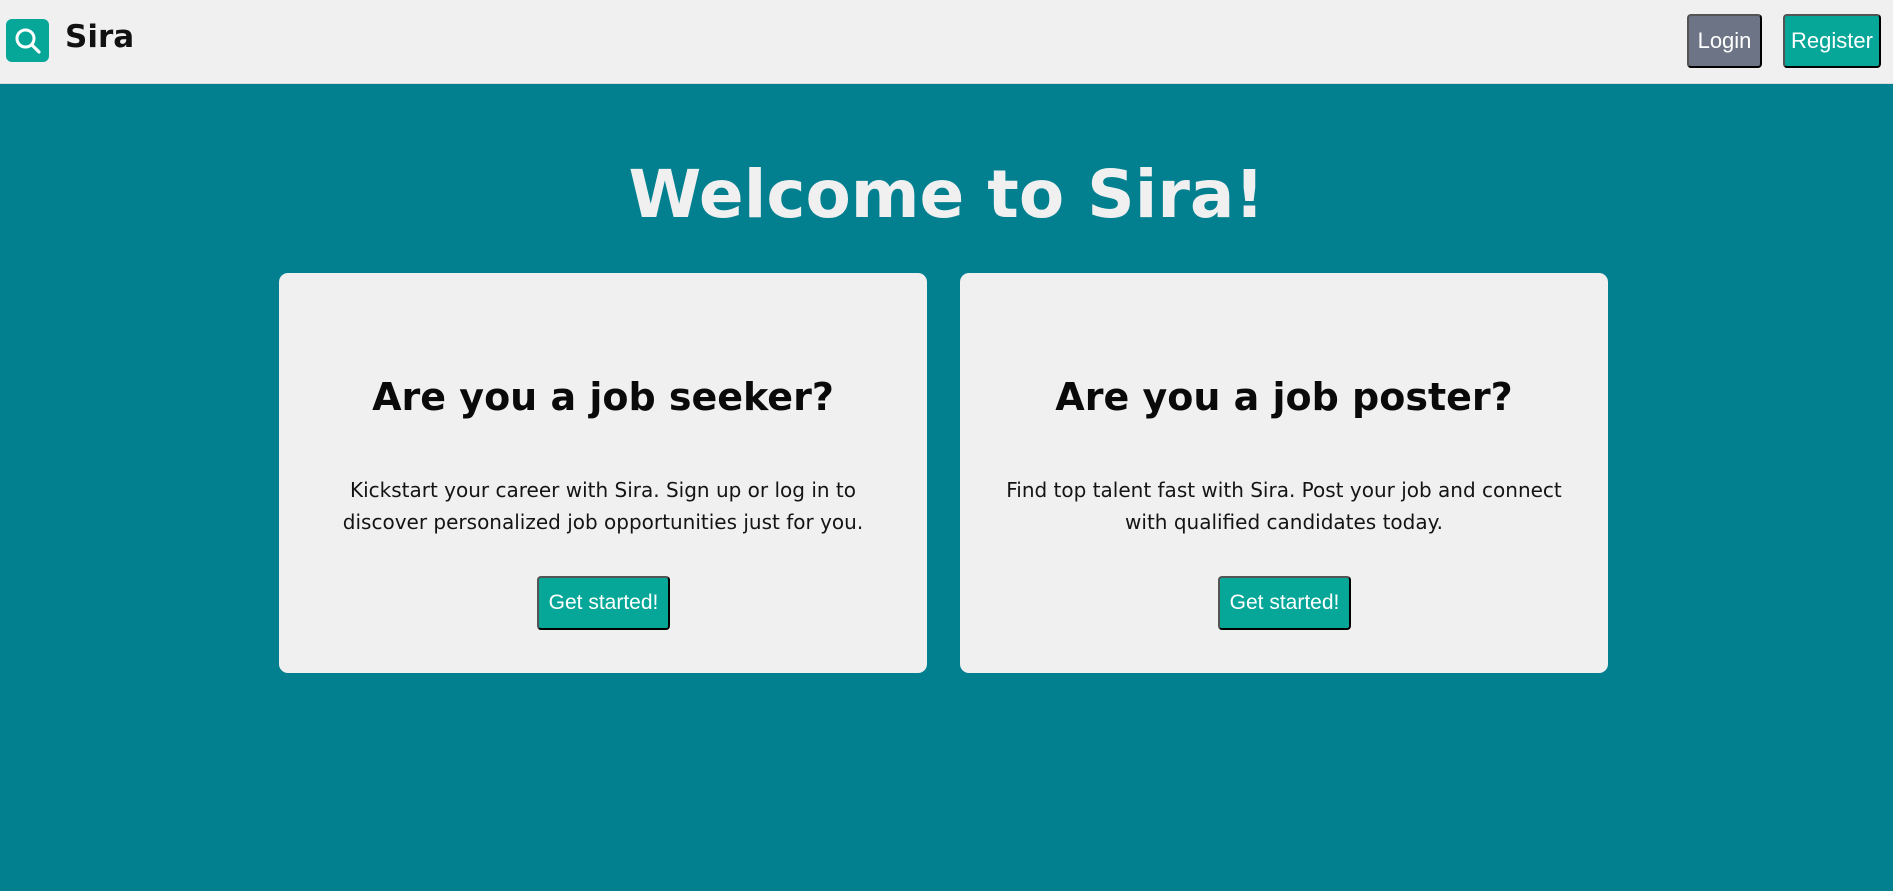 The image size is (1893, 891). Describe the element at coordinates (1284, 603) in the screenshot. I see `job-poster-get-started-button: Get started!` at that location.